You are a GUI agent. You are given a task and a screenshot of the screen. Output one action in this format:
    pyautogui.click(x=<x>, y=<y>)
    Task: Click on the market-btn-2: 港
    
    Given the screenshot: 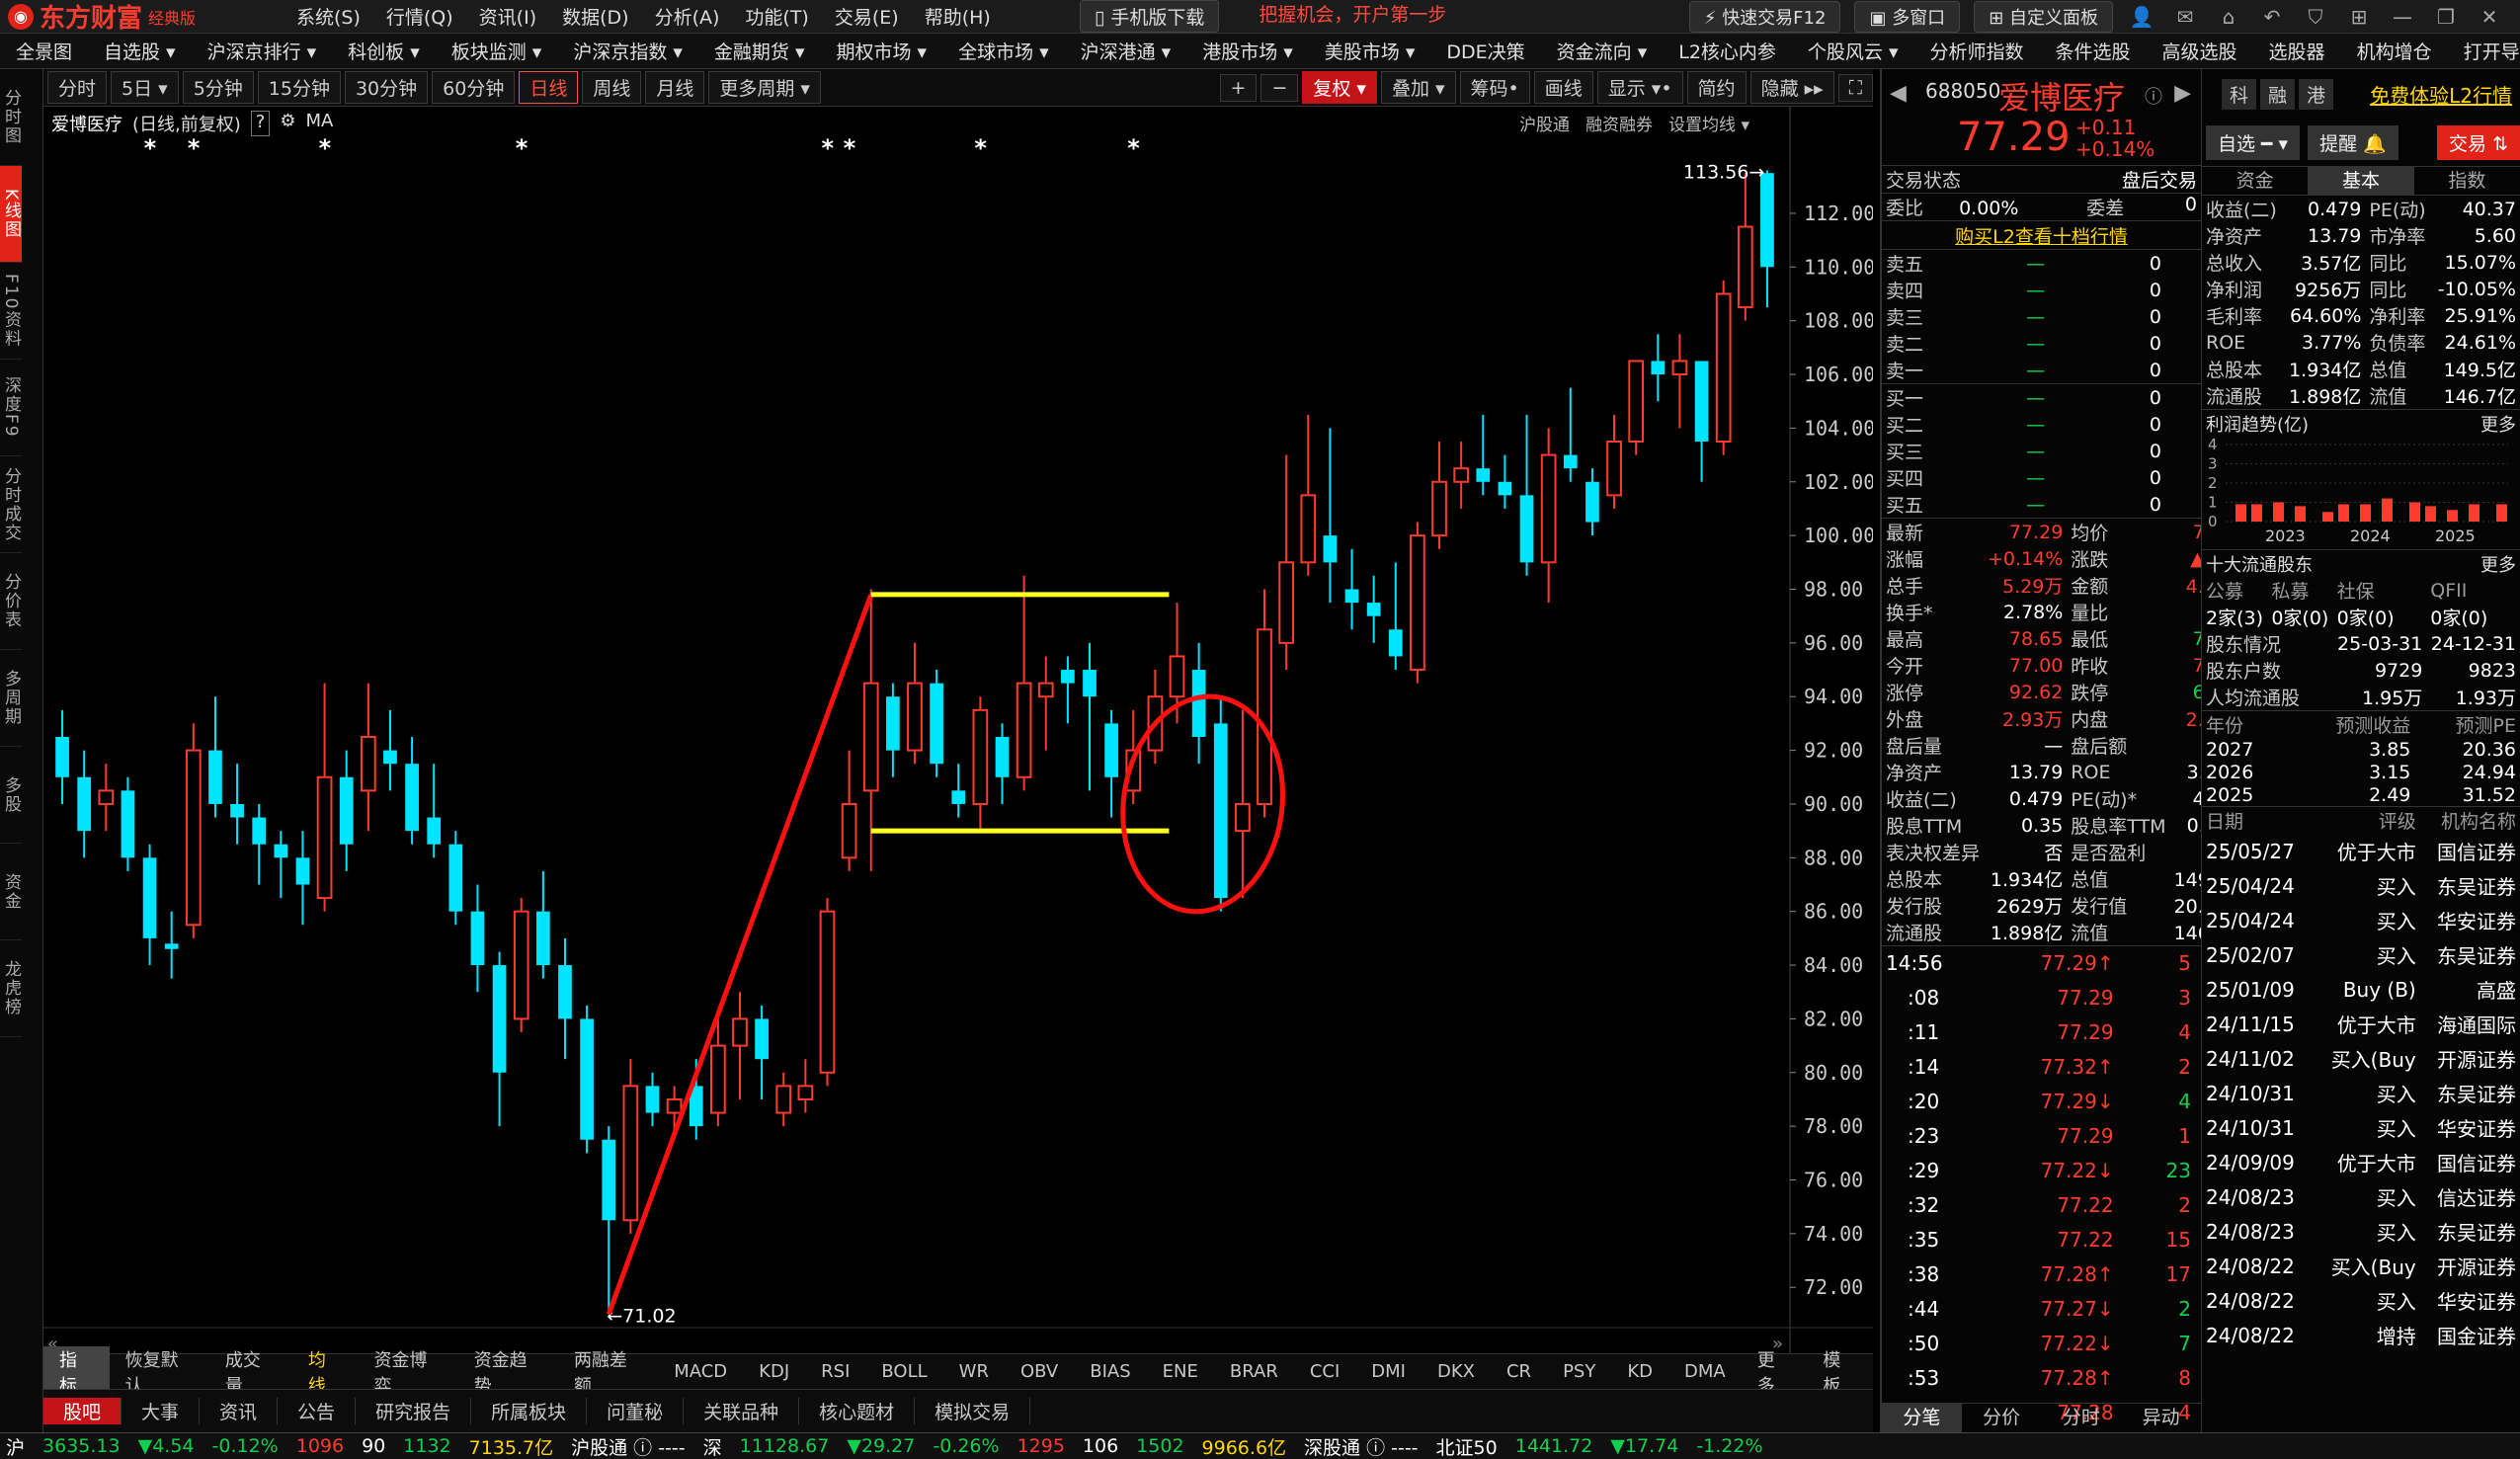 What is the action you would take?
    pyautogui.click(x=2316, y=94)
    